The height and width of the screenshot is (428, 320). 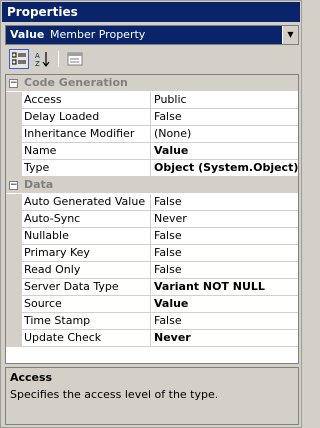 What do you see at coordinates (37, 63) in the screenshot?
I see `svg-text: Z` at bounding box center [37, 63].